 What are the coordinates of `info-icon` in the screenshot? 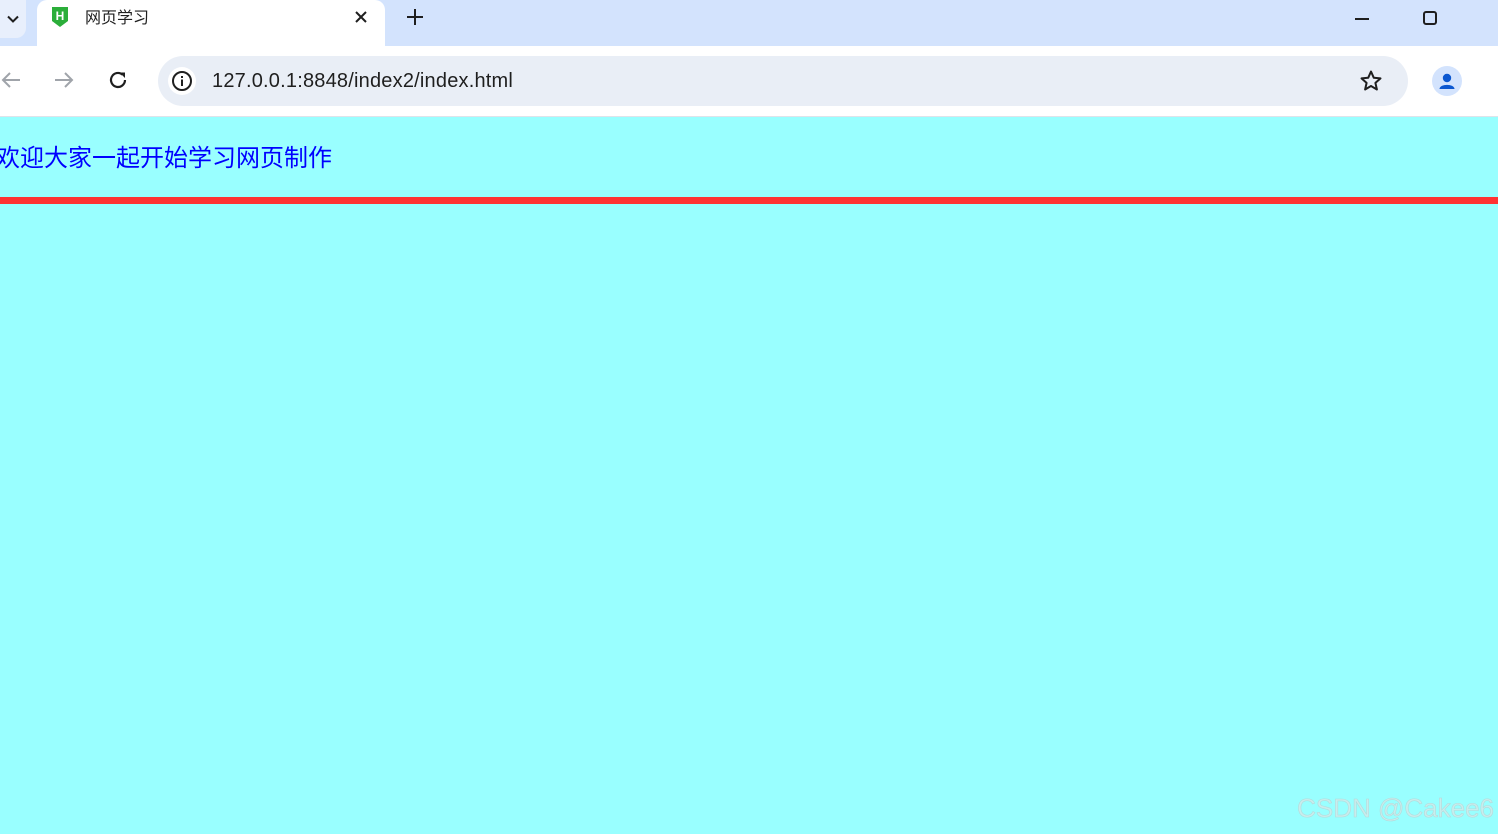 It's located at (182, 81).